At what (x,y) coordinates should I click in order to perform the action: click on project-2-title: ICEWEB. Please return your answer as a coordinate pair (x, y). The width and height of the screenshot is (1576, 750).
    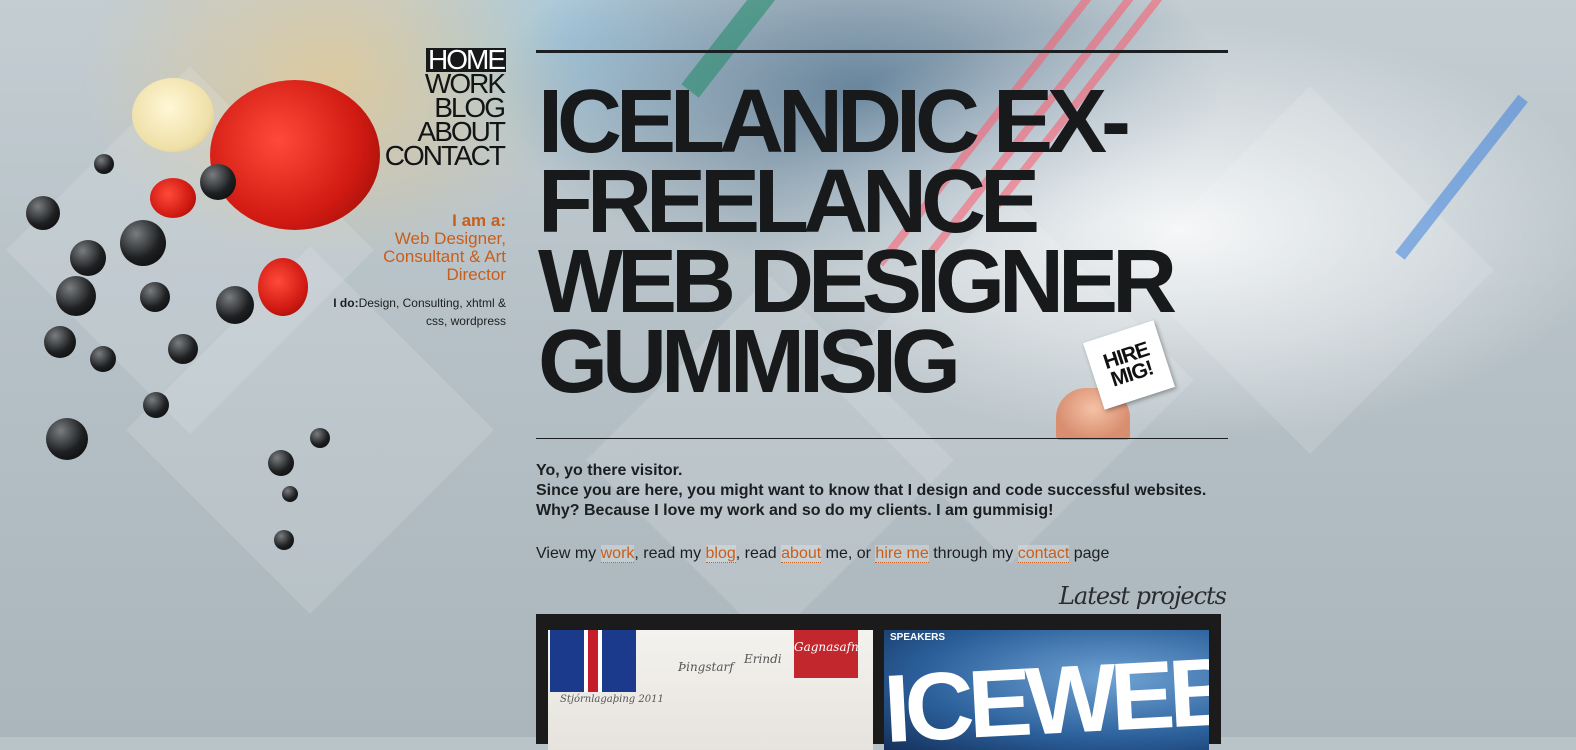
    Looking at the image, I should click on (1046, 693).